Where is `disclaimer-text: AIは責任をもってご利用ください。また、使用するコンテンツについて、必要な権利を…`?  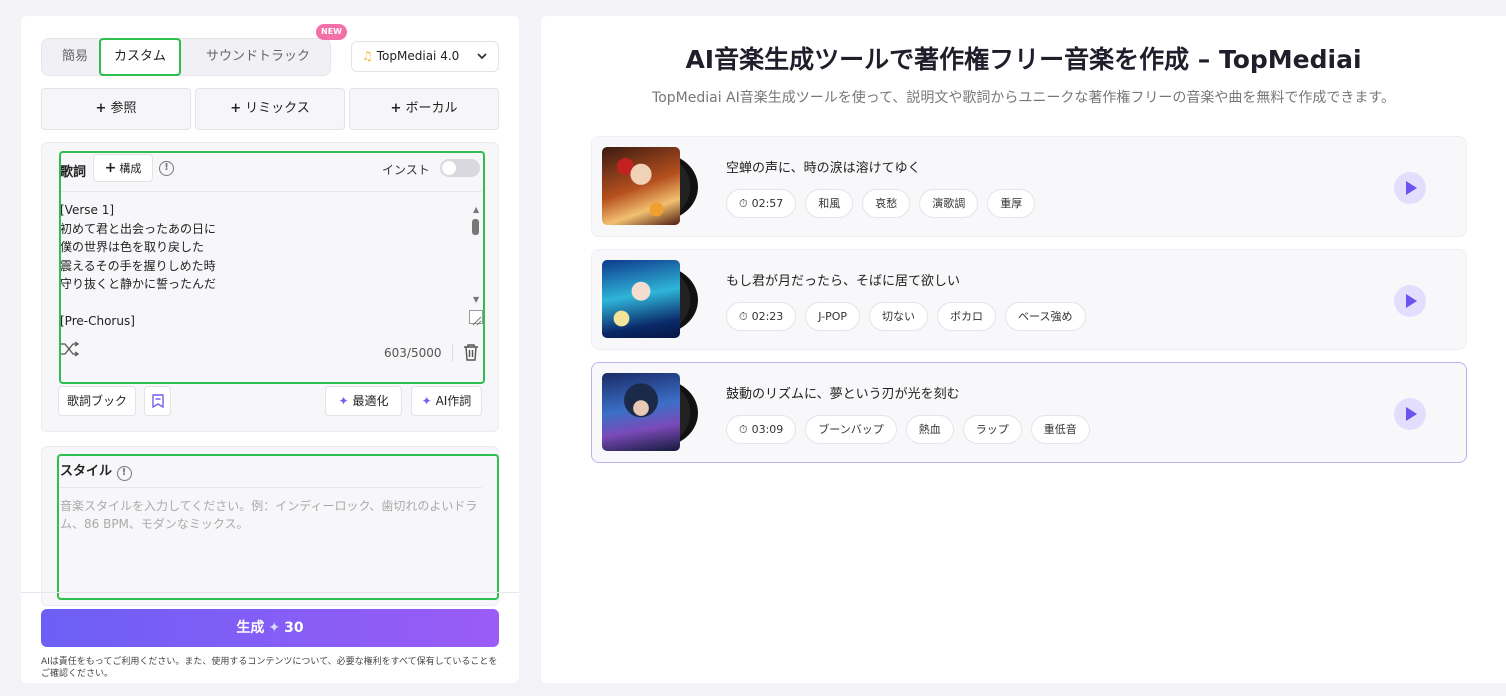
disclaimer-text: AIは責任をもってご利用ください。また、使用するコンテンツについて、必要な権利を… is located at coordinates (269, 668).